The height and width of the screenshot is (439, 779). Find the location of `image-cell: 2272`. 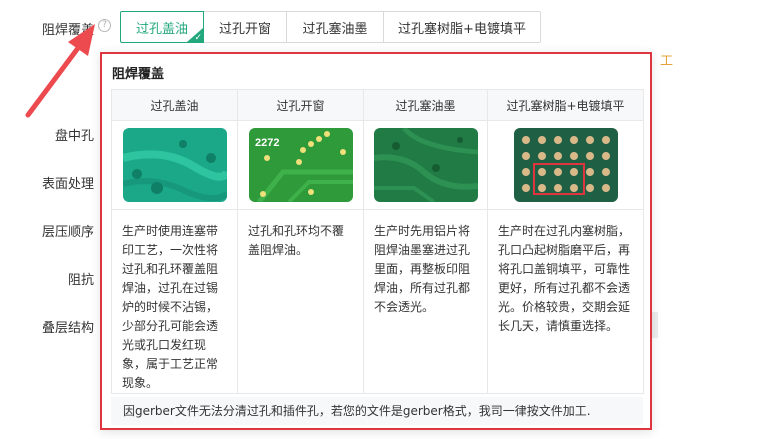

image-cell: 2272 is located at coordinates (300, 165).